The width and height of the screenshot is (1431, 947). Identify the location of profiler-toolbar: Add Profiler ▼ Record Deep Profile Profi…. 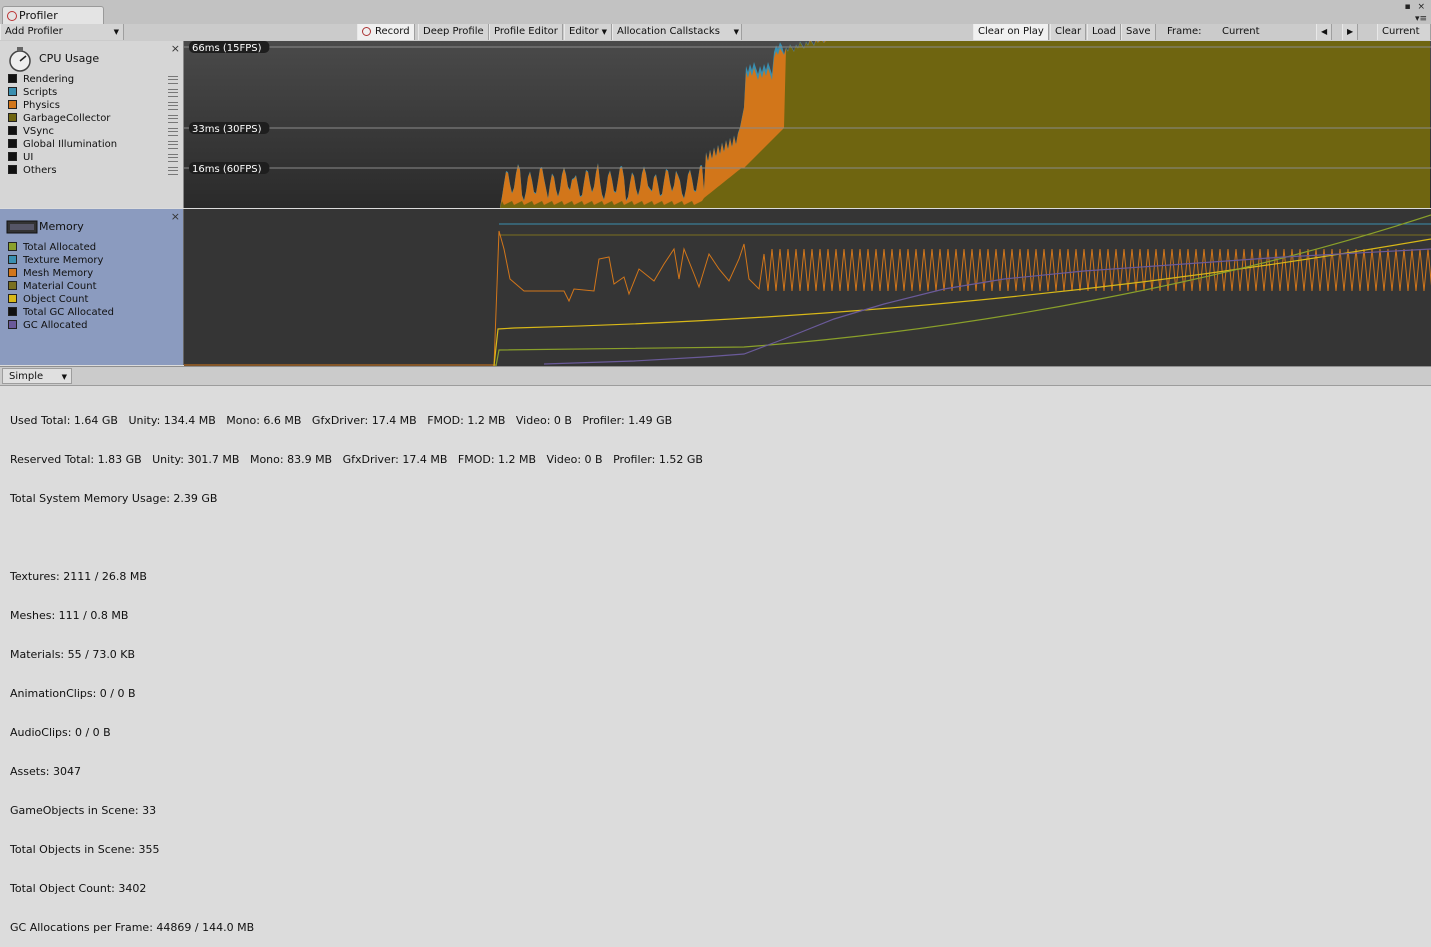
(715, 33).